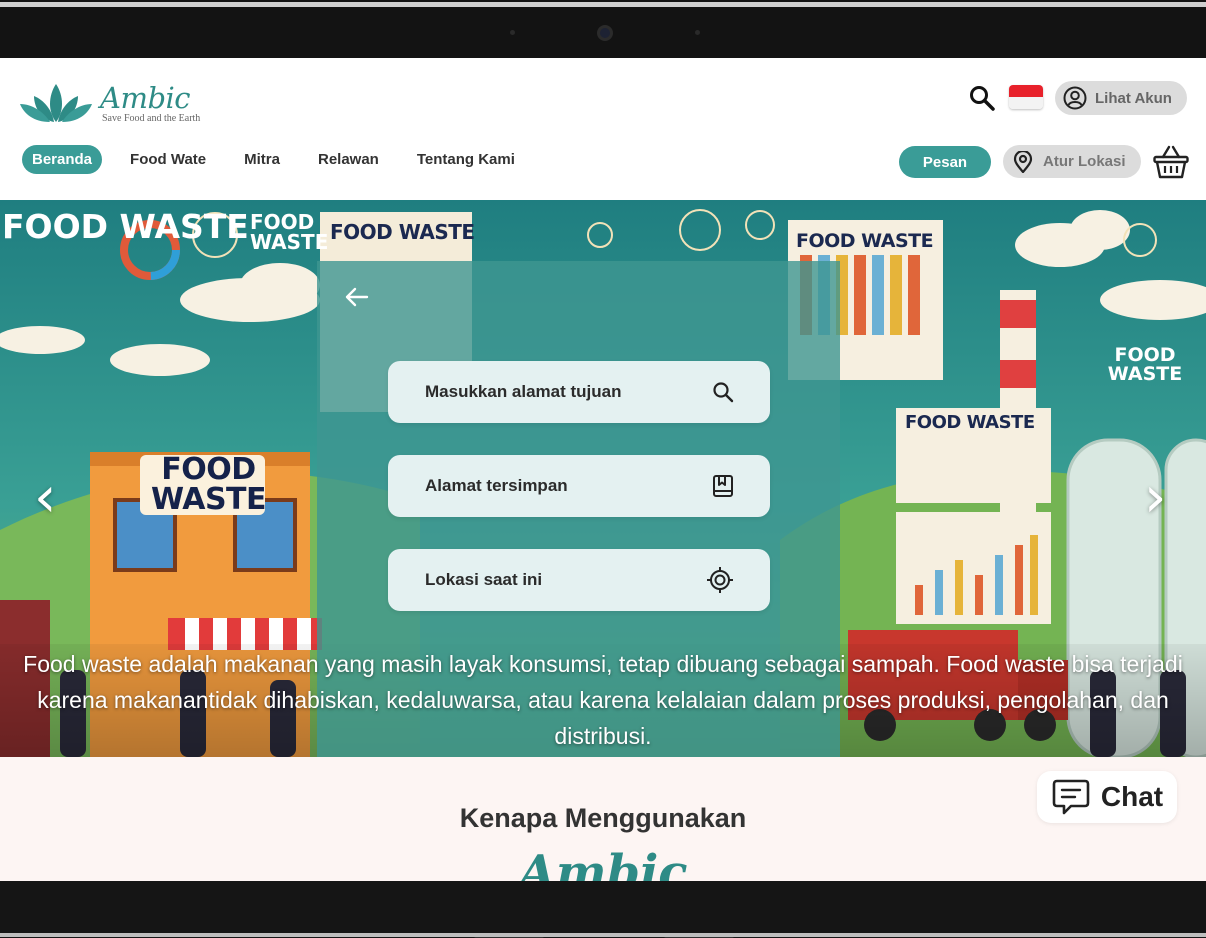 Image resolution: width=1206 pixels, height=938 pixels. What do you see at coordinates (603, 863) in the screenshot?
I see `why-section-brand: Ambic` at bounding box center [603, 863].